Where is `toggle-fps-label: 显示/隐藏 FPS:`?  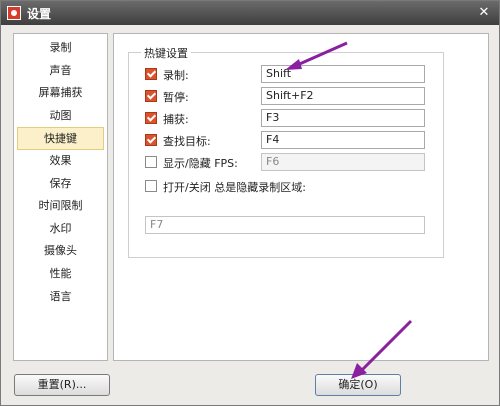
toggle-fps-label: 显示/隐藏 FPS: is located at coordinates (200, 163).